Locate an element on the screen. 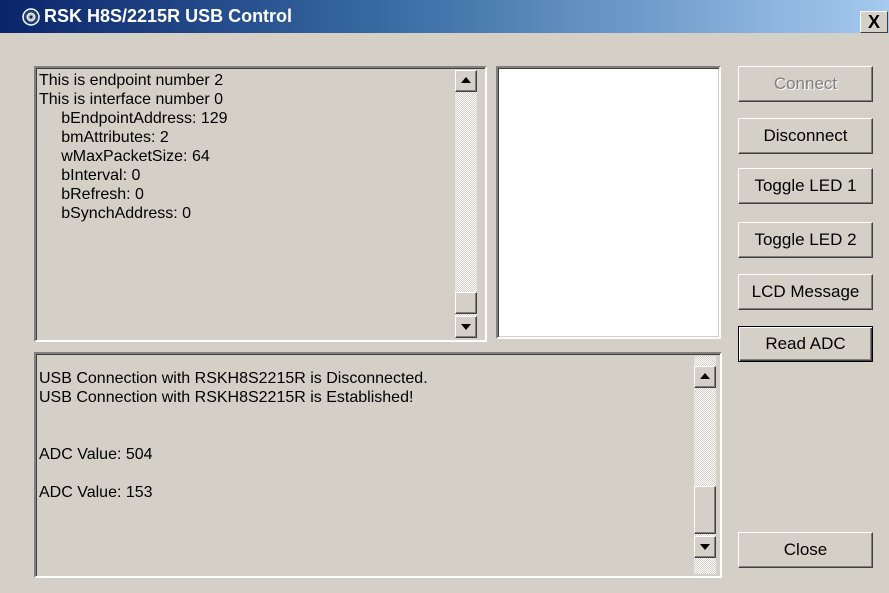 This screenshot has width=889, height=593. text-line: ADC Value: 504 is located at coordinates (96, 454).